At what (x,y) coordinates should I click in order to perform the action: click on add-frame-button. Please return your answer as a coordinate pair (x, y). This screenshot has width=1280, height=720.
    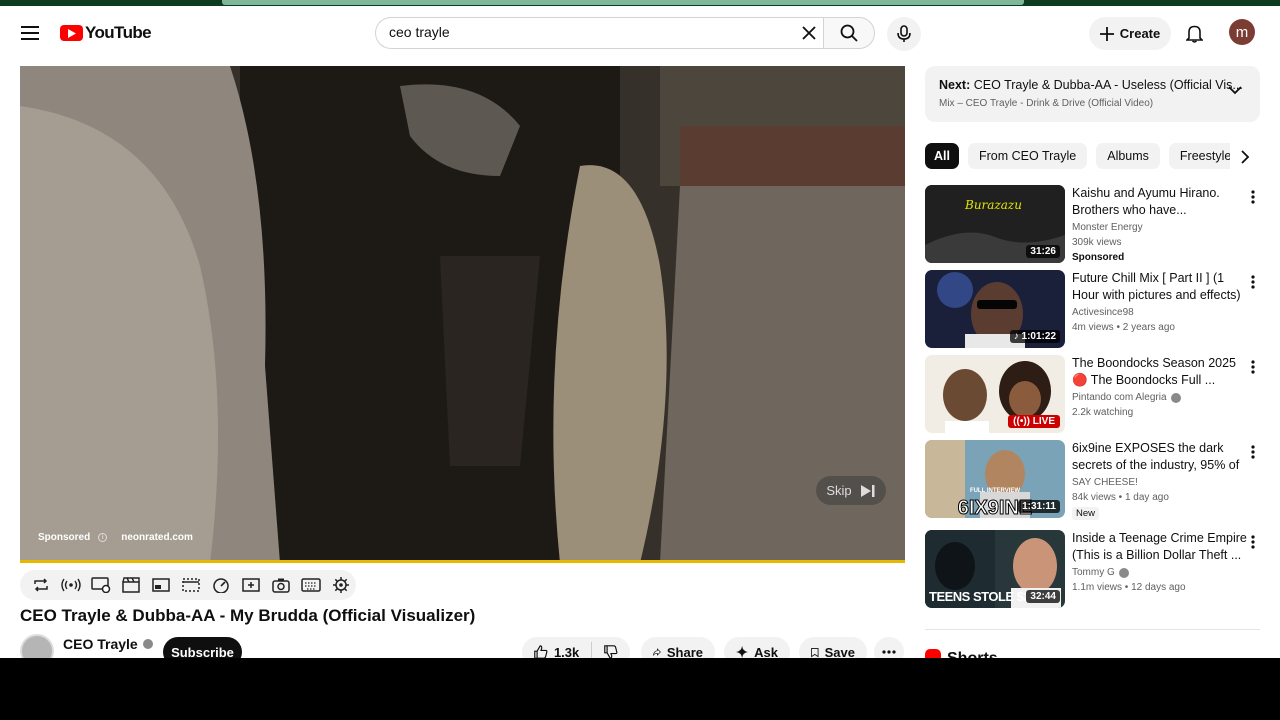
    Looking at the image, I should click on (251, 585).